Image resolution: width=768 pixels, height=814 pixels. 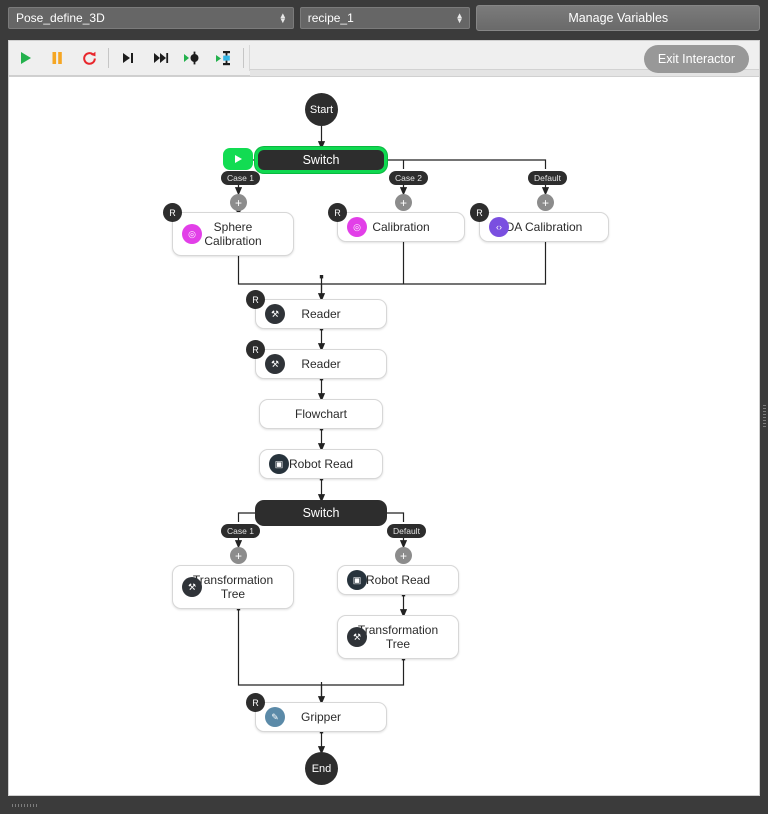 What do you see at coordinates (545, 202) in the screenshot?
I see `add-node-plus-dacalib: +` at bounding box center [545, 202].